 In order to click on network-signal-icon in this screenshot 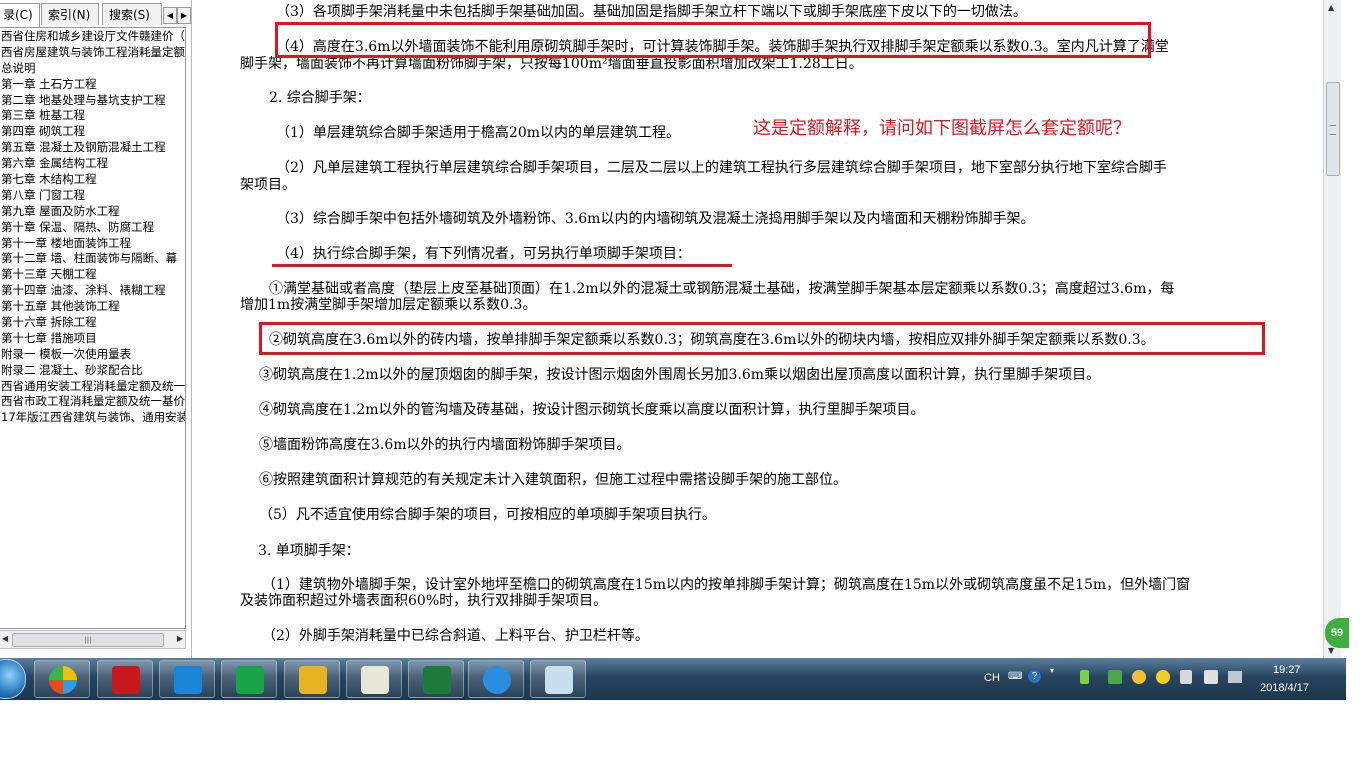, I will do `click(1235, 677)`.